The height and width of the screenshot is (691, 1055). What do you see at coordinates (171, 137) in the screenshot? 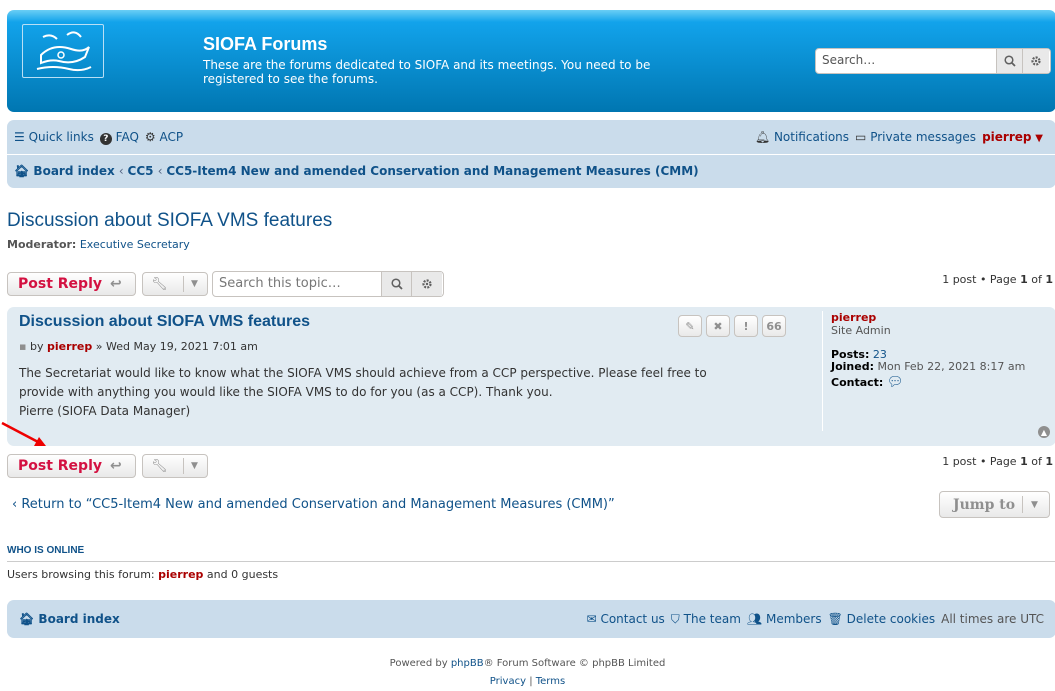
I see `acp-label: ACP` at bounding box center [171, 137].